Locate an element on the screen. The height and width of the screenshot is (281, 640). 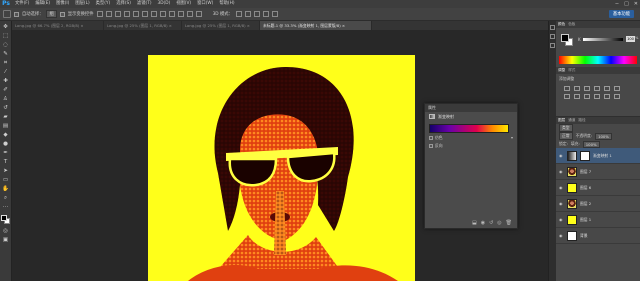
distribute-top-icon is located at coordinates (153, 14).